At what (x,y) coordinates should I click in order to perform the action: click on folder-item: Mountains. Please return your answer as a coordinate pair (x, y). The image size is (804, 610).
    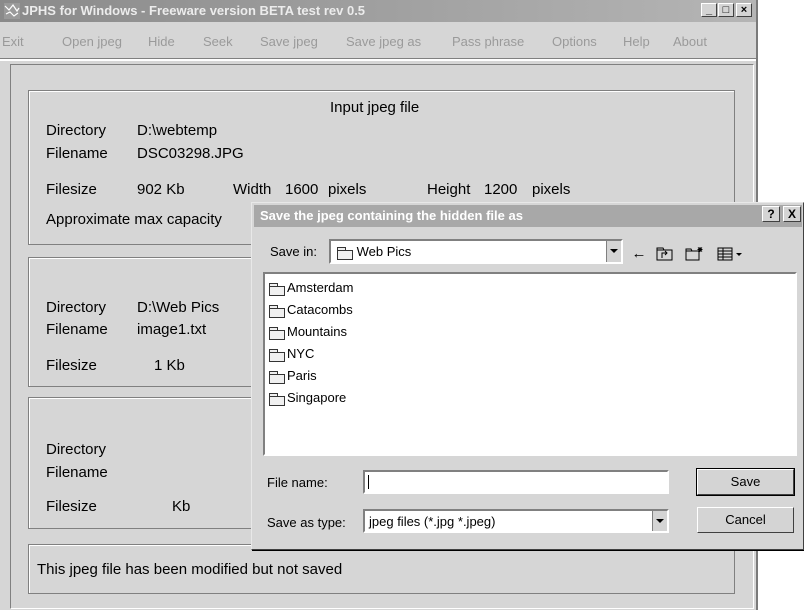
    Looking at the image, I should click on (308, 333).